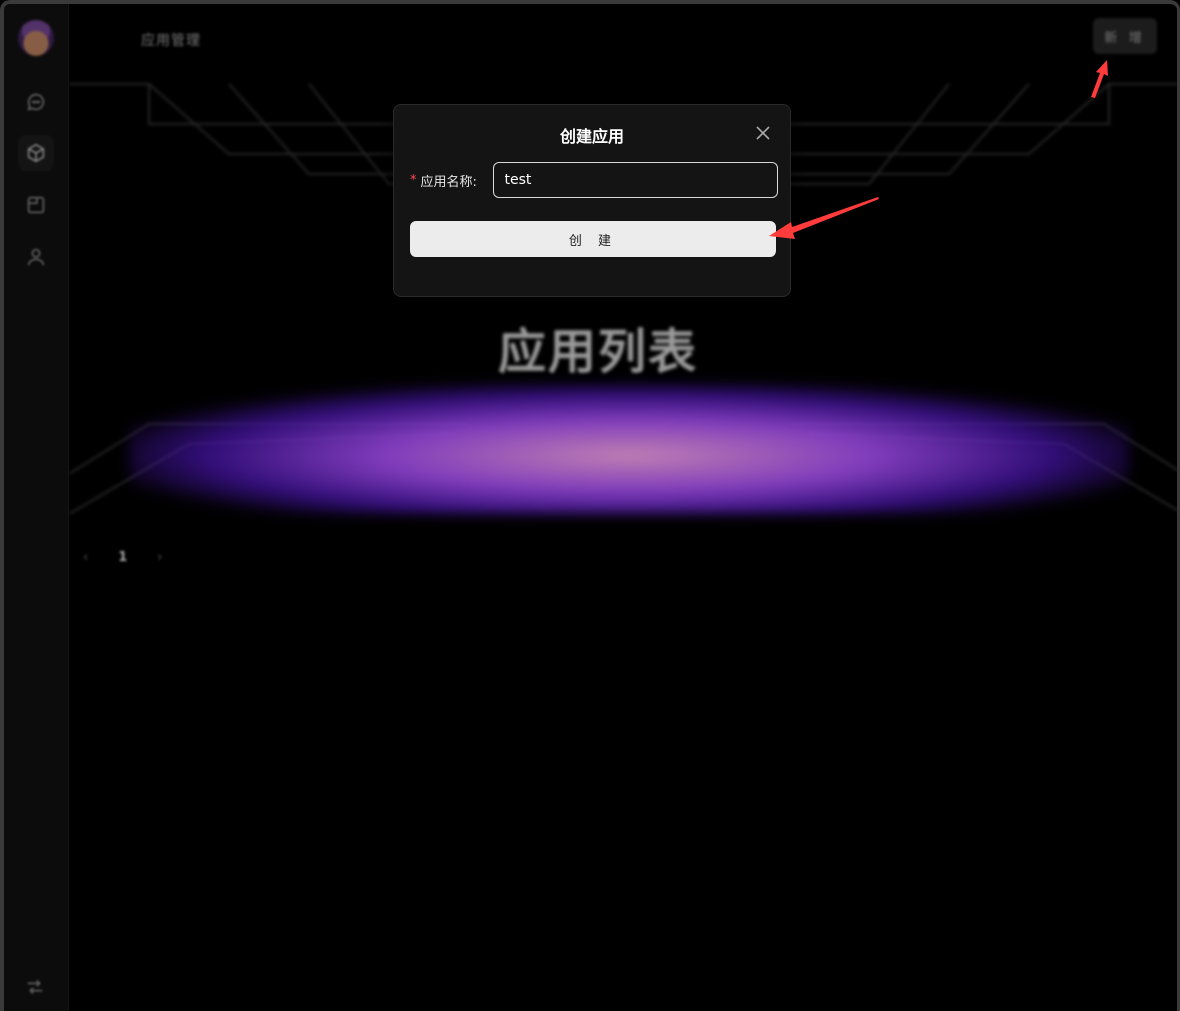 Image resolution: width=1180 pixels, height=1011 pixels. Describe the element at coordinates (36, 153) in the screenshot. I see `app-cube-icon` at that location.